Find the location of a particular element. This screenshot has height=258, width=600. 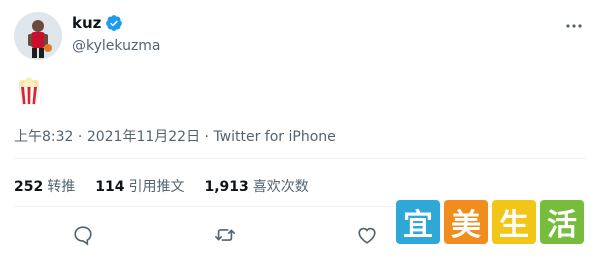

divider is located at coordinates (300, 158).